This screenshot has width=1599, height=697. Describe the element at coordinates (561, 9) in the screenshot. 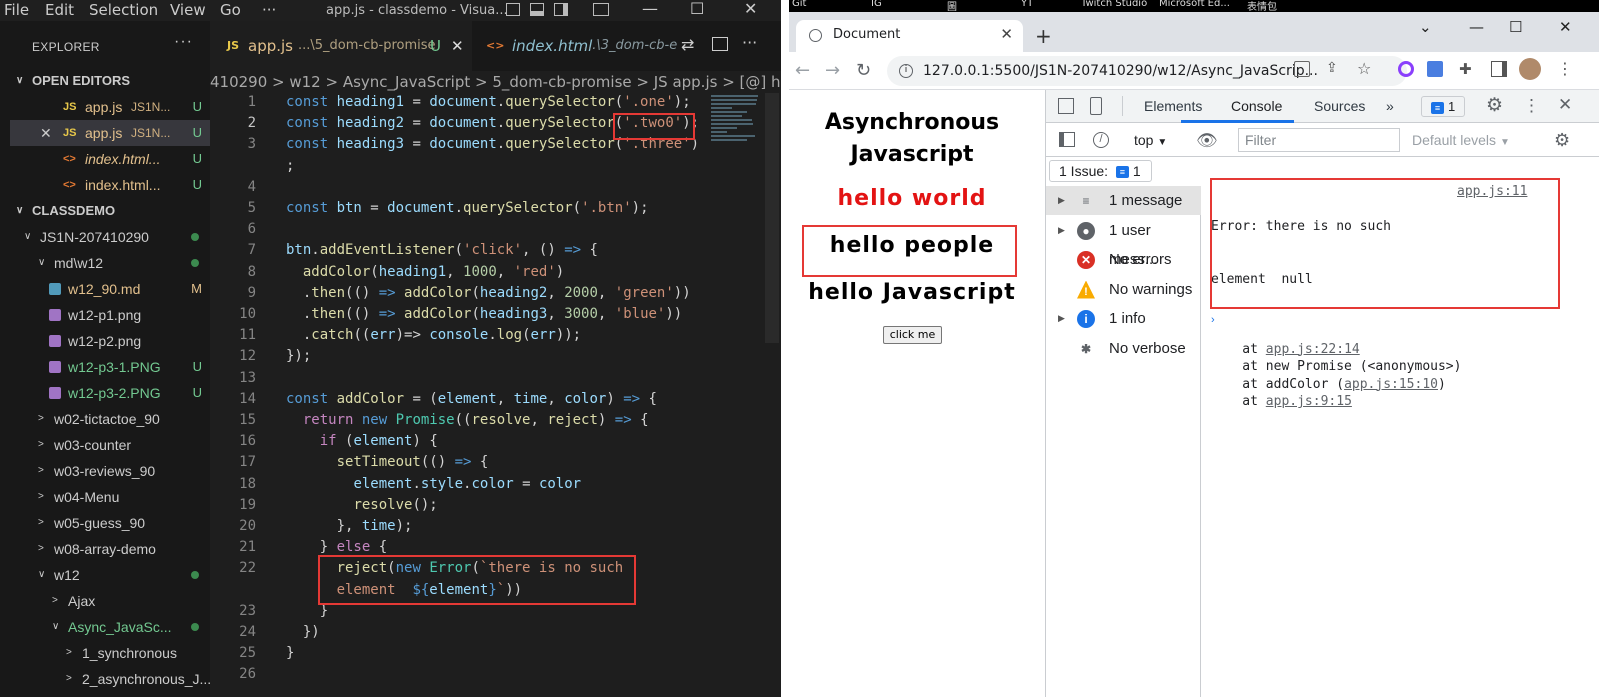

I see `toggle-secondary-sidebar-icon` at that location.